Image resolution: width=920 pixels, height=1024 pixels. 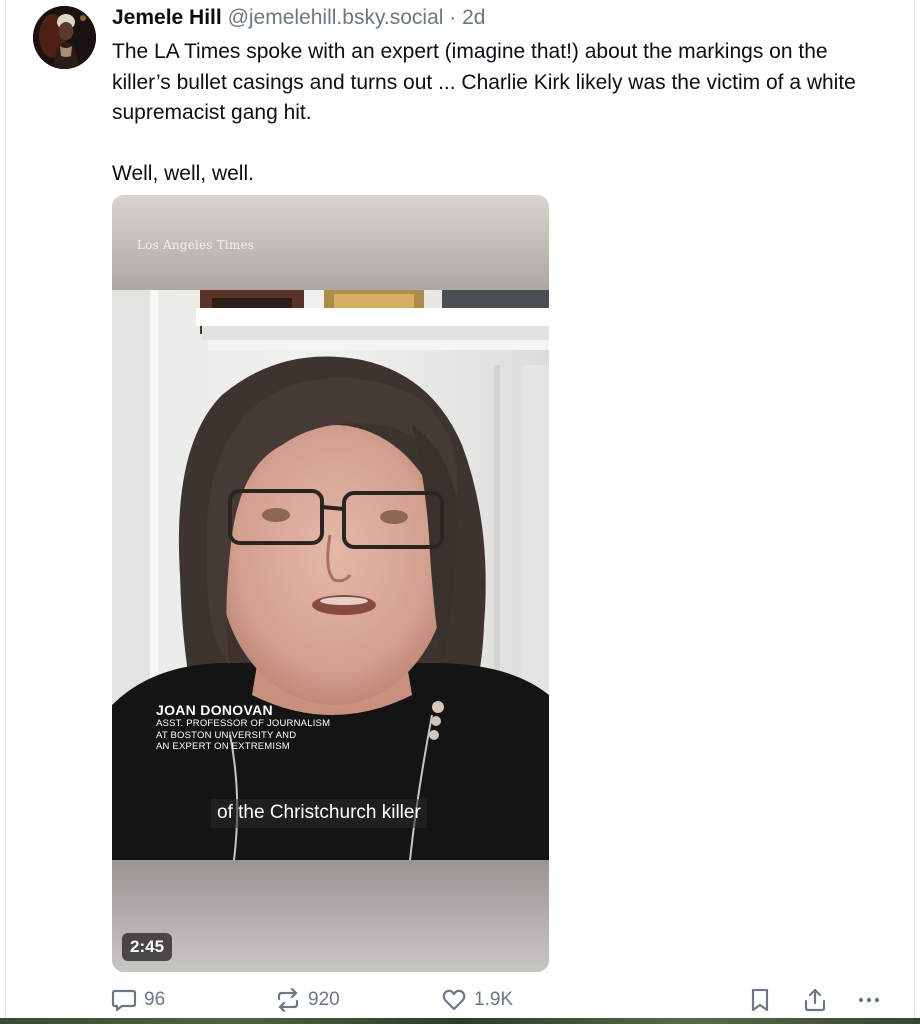 I want to click on like-icon, so click(x=454, y=1000).